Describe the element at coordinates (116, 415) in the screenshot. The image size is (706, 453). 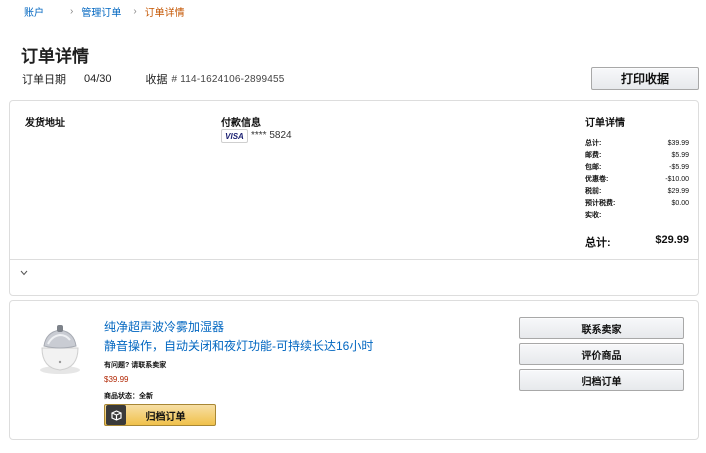
I see `box-icon` at that location.